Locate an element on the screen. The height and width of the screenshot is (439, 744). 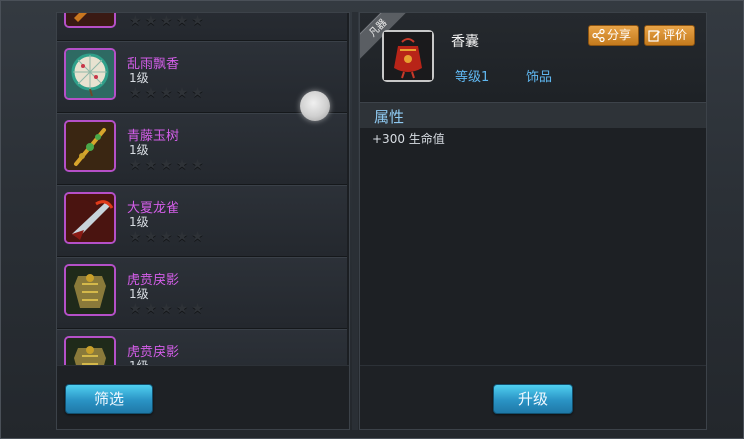
weapon-icon is located at coordinates (90, 19).